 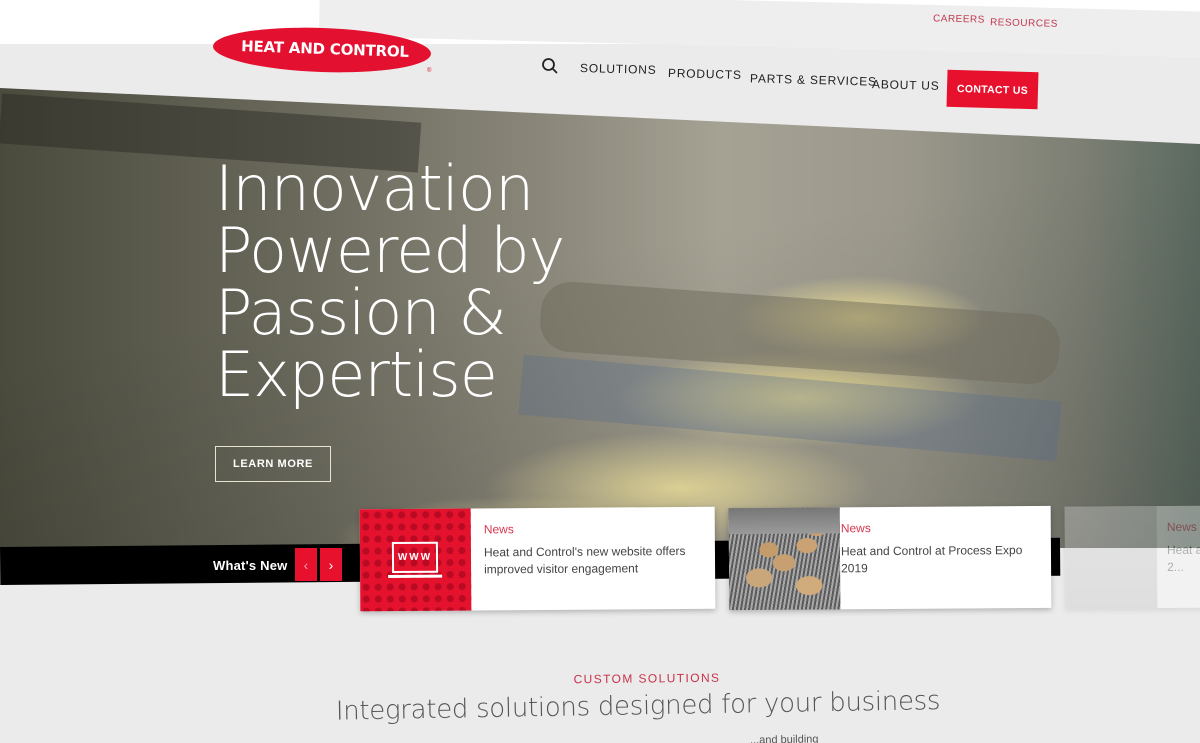 I want to click on next-arrow-button: ›, so click(x=331, y=564).